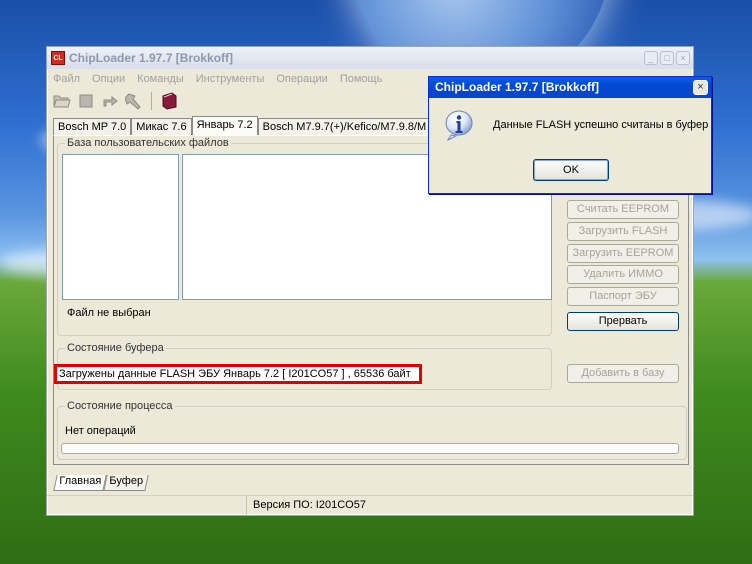 The image size is (752, 564). I want to click on dialog-message: Данные FLASH успешно считаны в буфер, so click(601, 125).